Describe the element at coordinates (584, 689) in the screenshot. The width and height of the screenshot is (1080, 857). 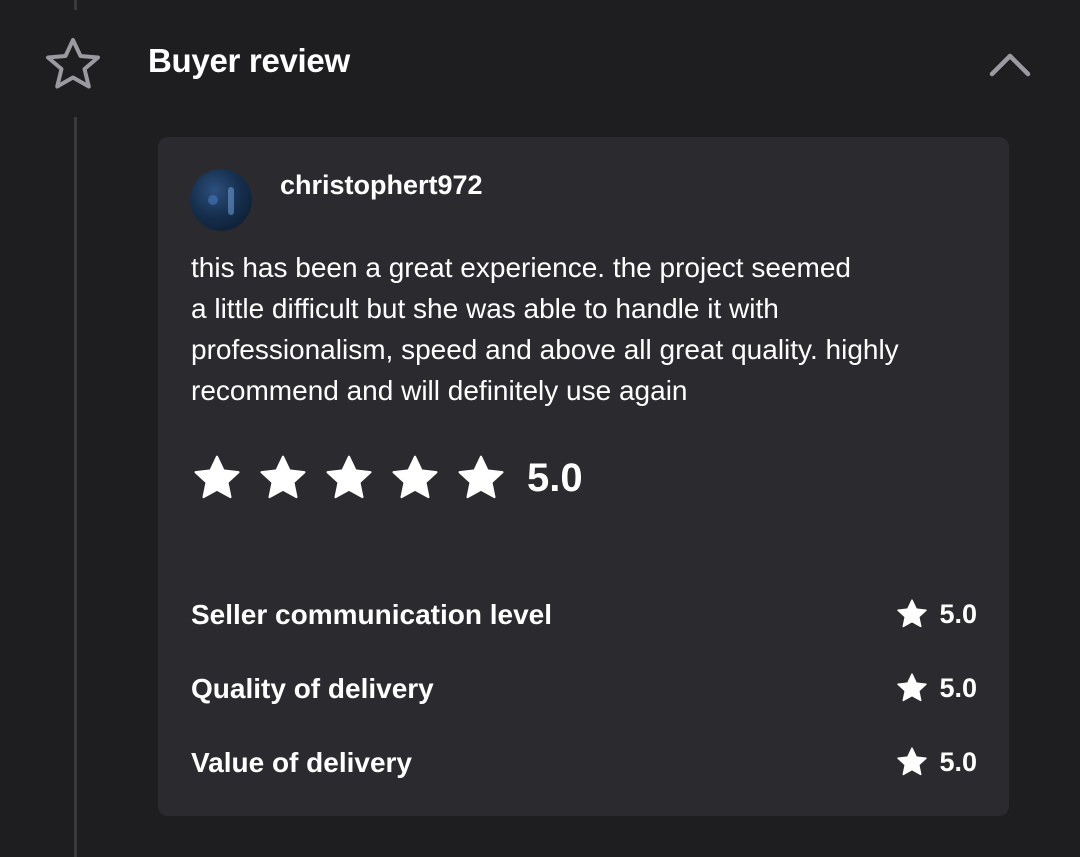
I see `rating-row-quality: Quality of delivery 5.0` at that location.